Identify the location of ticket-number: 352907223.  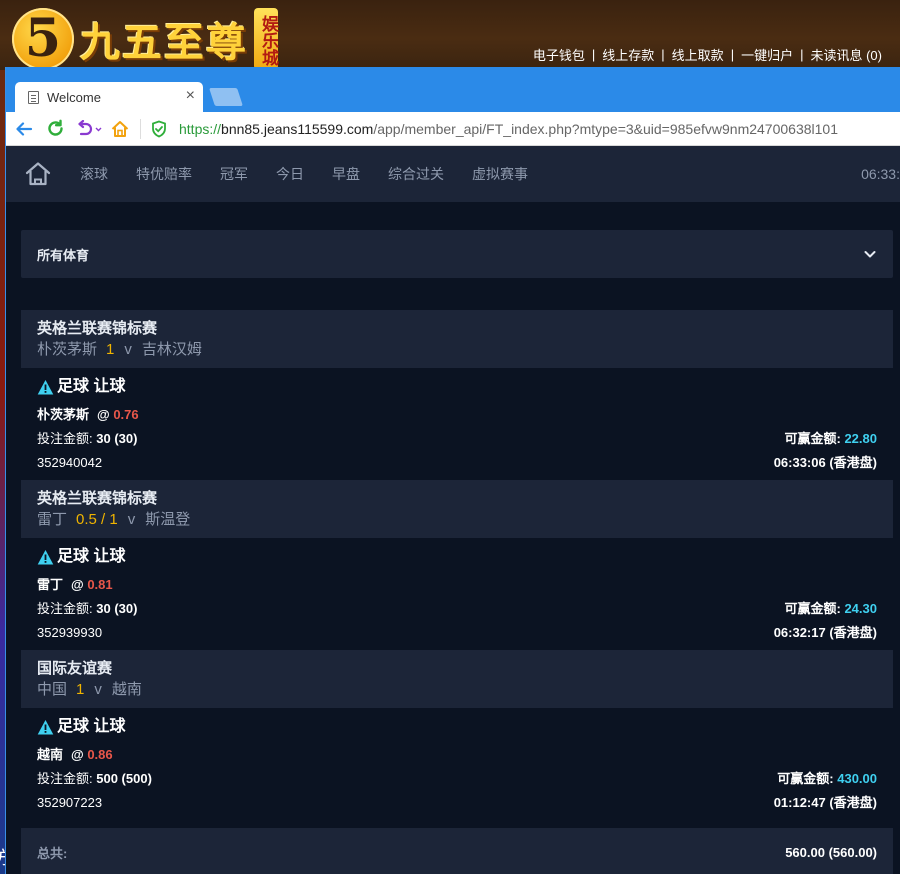
(70, 802).